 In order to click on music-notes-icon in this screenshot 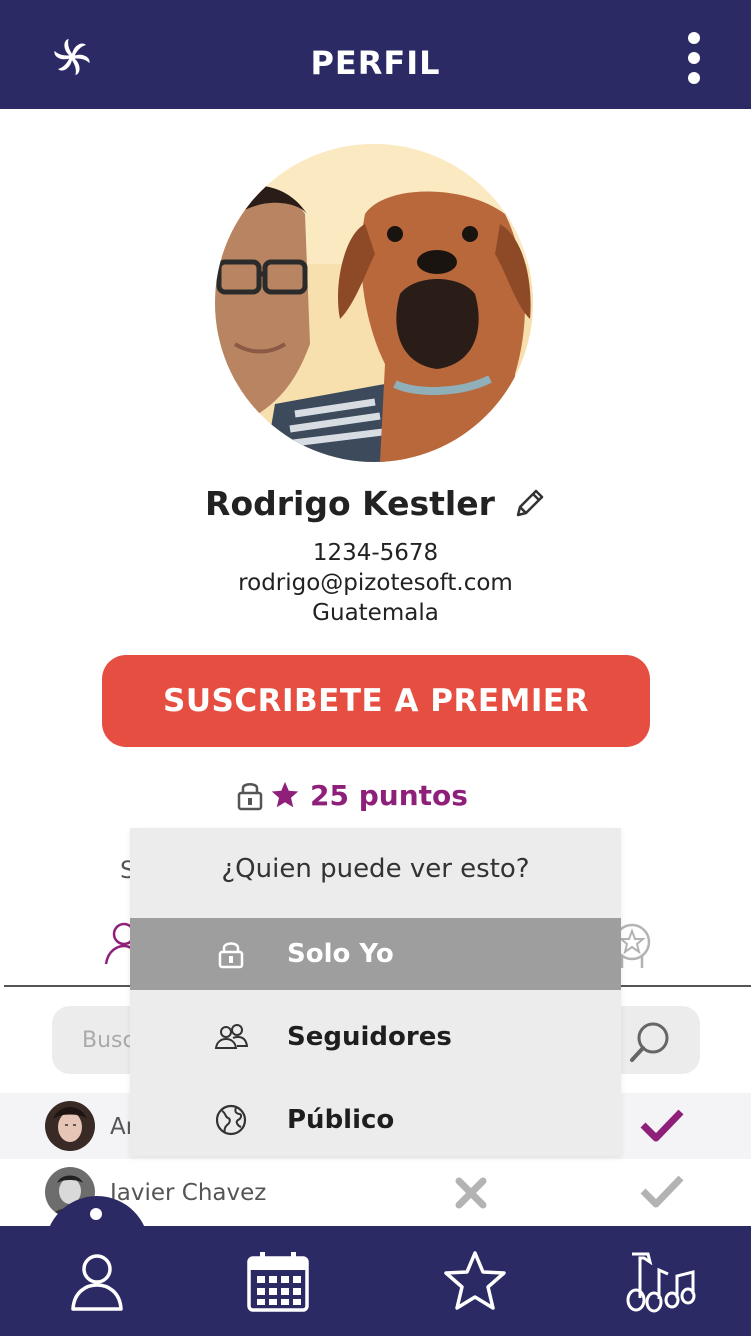, I will do `click(662, 1282)`.